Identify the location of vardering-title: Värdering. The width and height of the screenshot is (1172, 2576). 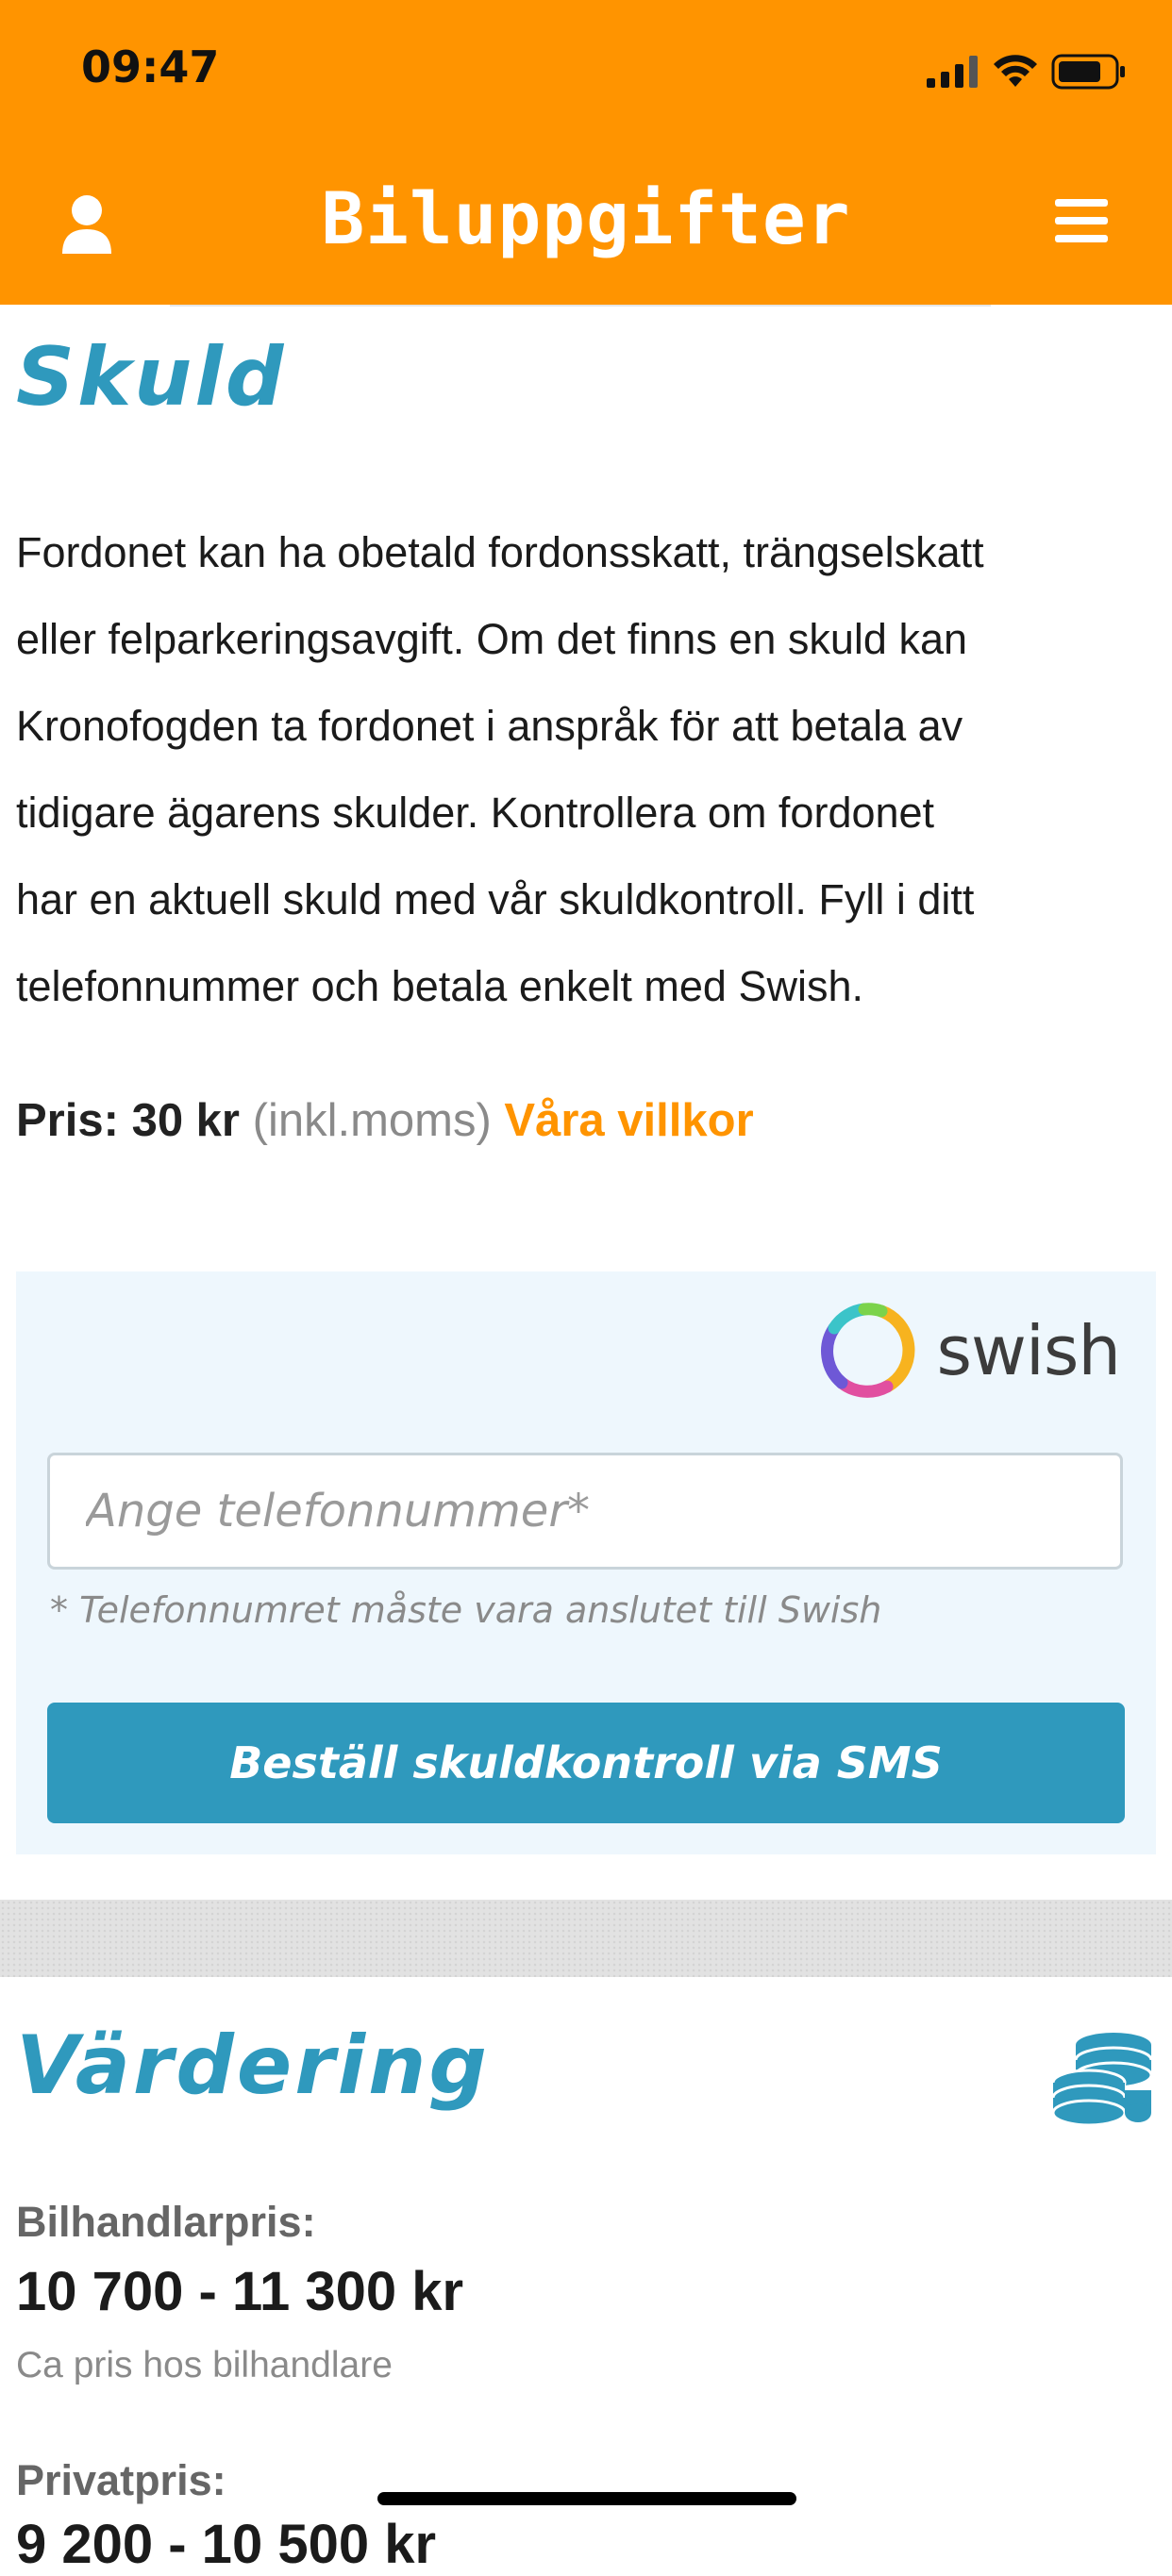
(253, 2066).